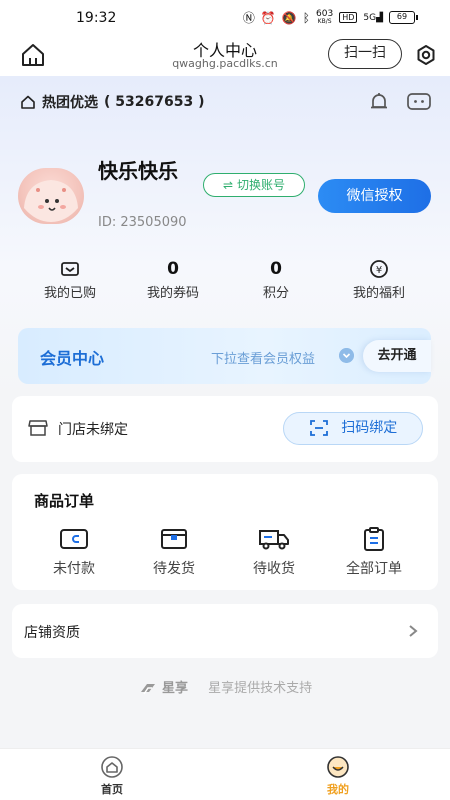 Image resolution: width=450 pixels, height=800 pixels. What do you see at coordinates (174, 569) in the screenshot?
I see `order-to-ship-label: 待发货` at bounding box center [174, 569].